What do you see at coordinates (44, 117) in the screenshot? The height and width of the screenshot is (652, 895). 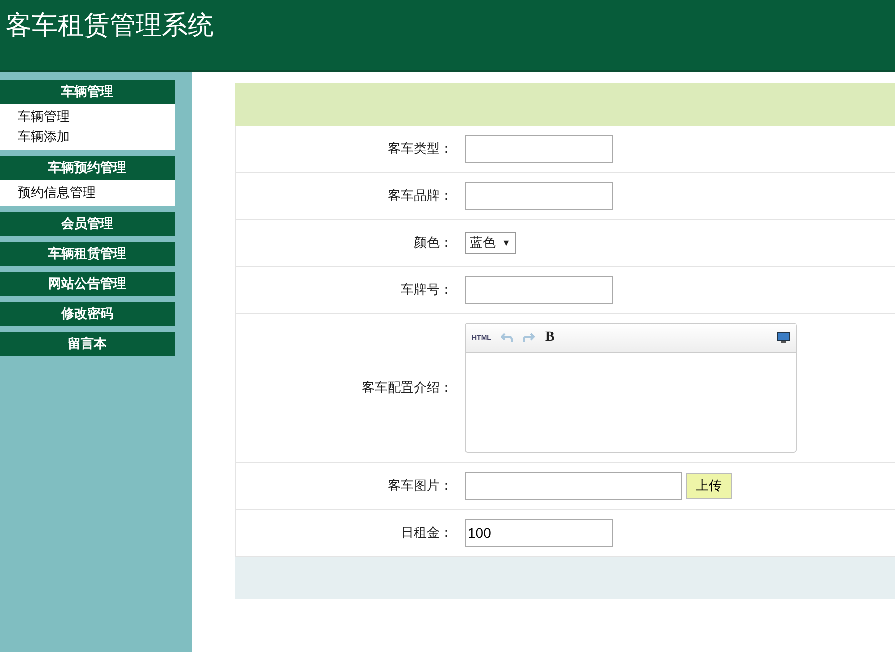 I see `menu-item: 车辆管理` at bounding box center [44, 117].